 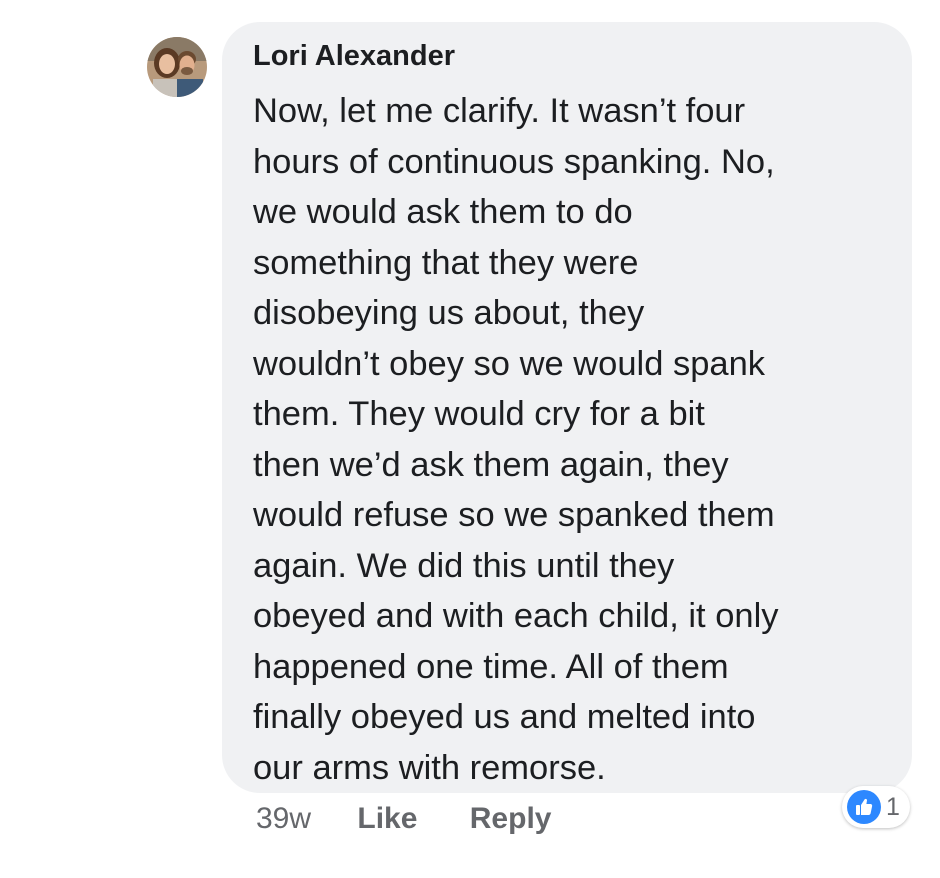 I want to click on comment-text-line: our arms with remorse., so click(x=429, y=767).